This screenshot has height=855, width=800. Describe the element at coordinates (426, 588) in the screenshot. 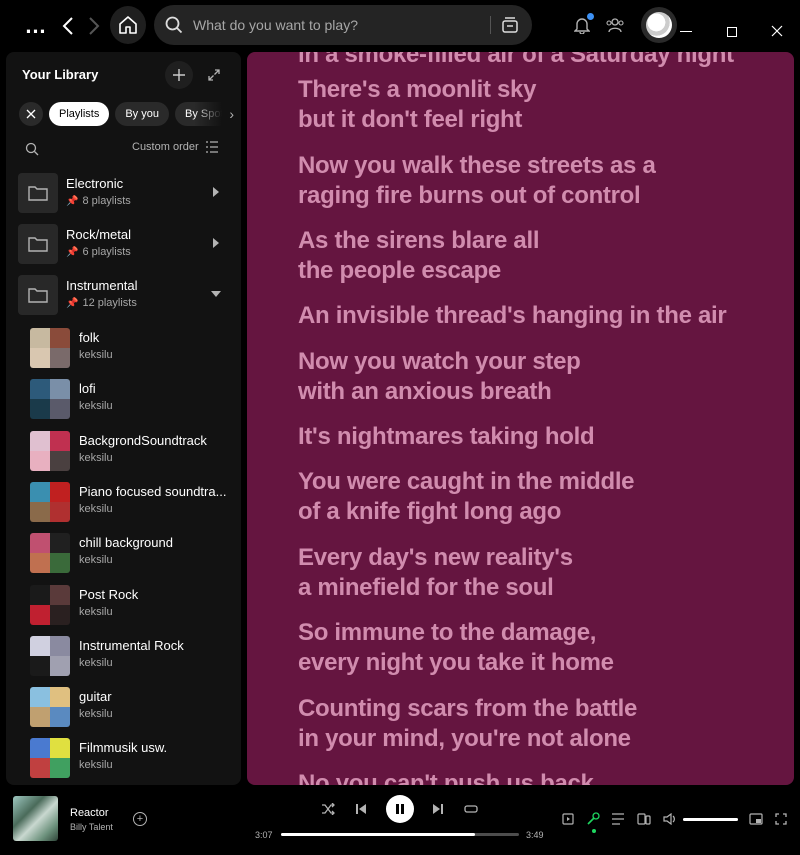

I see `lyric-line: a minefield for the soul` at that location.